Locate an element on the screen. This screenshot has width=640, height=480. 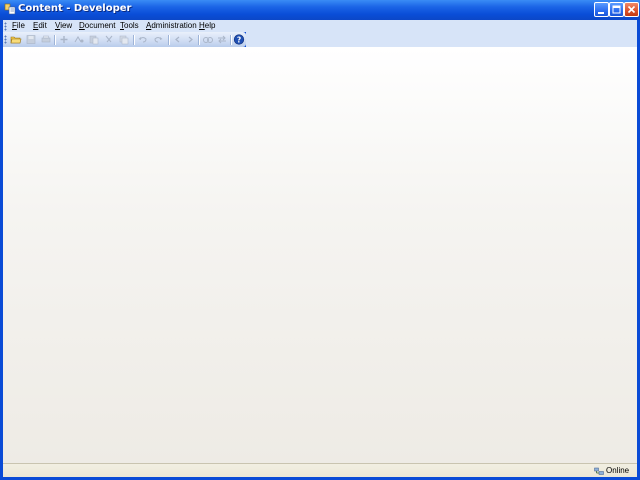
new-icon is located at coordinates (64, 39).